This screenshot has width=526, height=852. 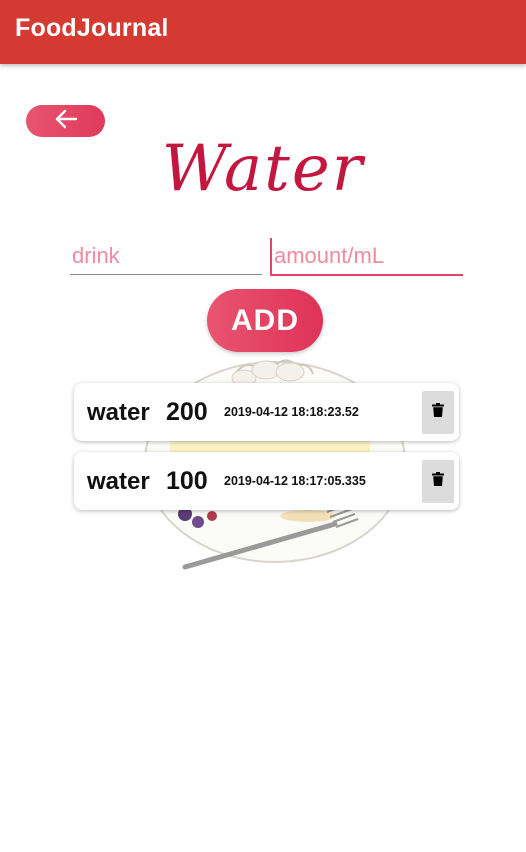 I want to click on arrow-left-icon, so click(x=66, y=121).